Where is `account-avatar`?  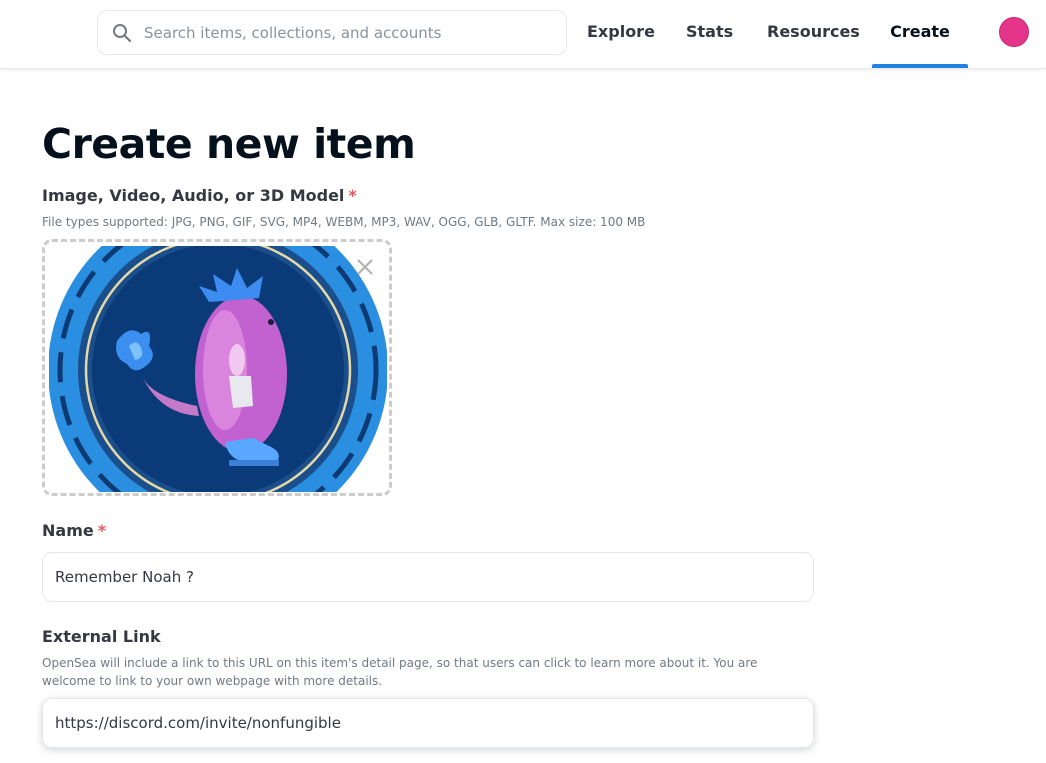 account-avatar is located at coordinates (1014, 32).